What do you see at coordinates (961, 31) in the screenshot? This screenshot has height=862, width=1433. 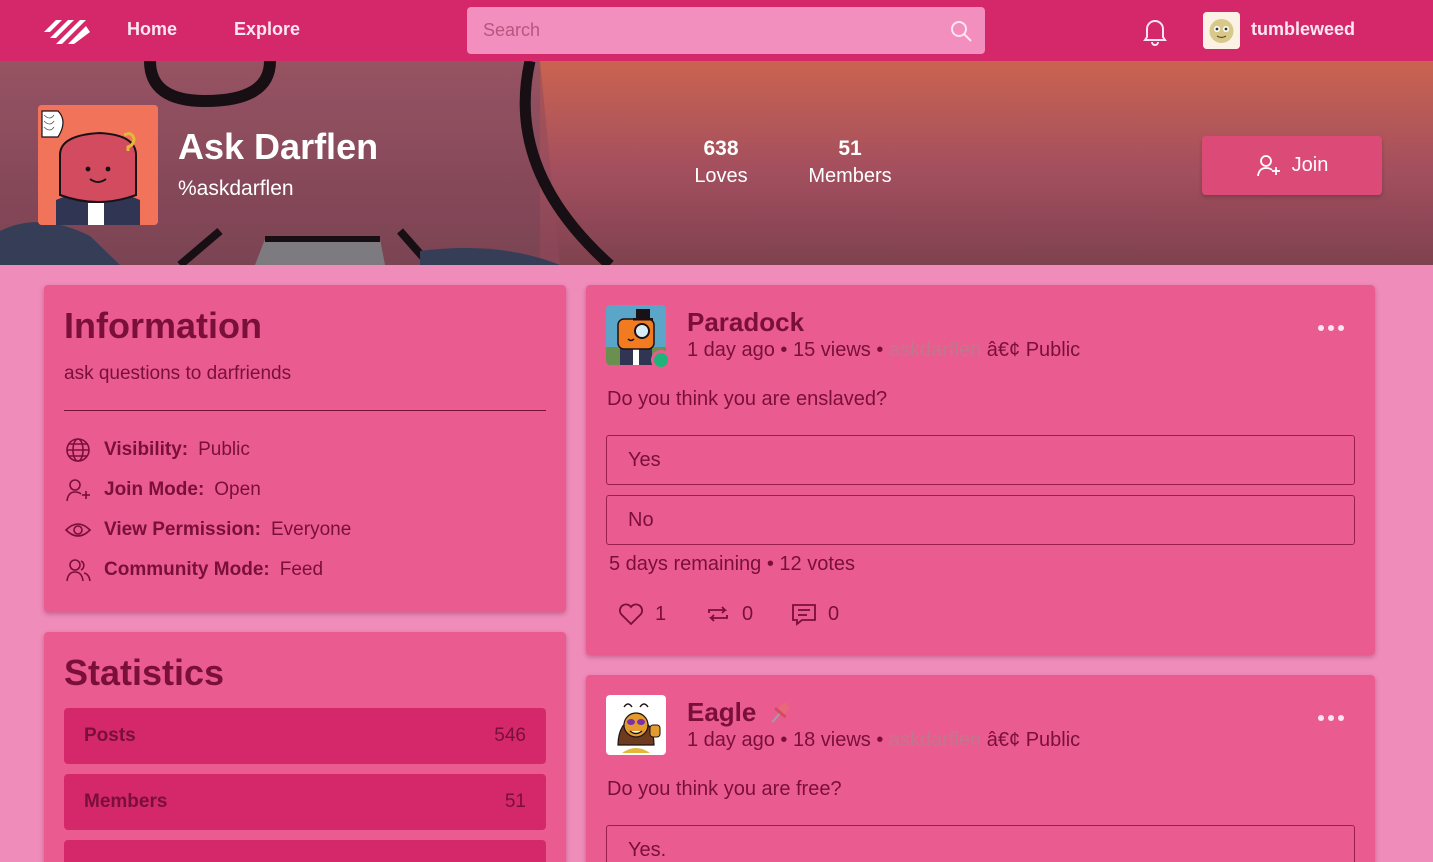 I see `search-icon` at bounding box center [961, 31].